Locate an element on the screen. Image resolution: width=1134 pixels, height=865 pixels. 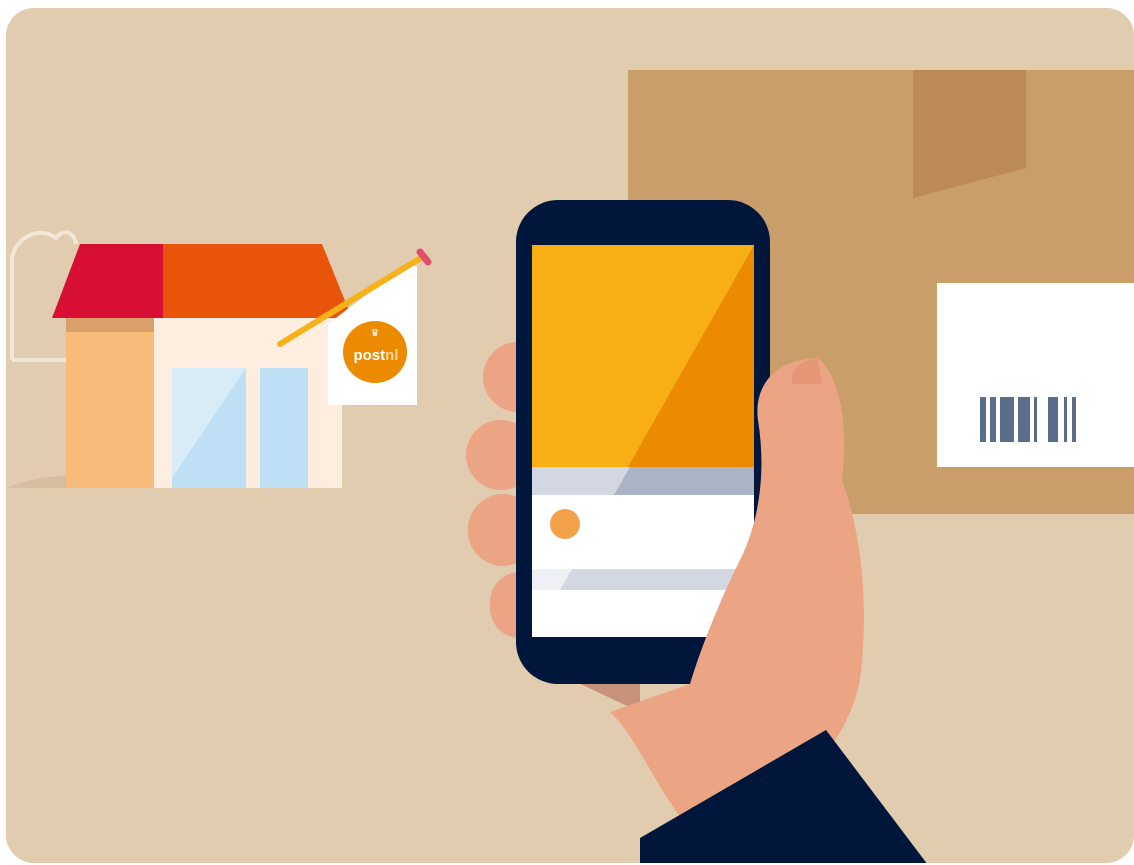
screen-dot-icon is located at coordinates (565, 524).